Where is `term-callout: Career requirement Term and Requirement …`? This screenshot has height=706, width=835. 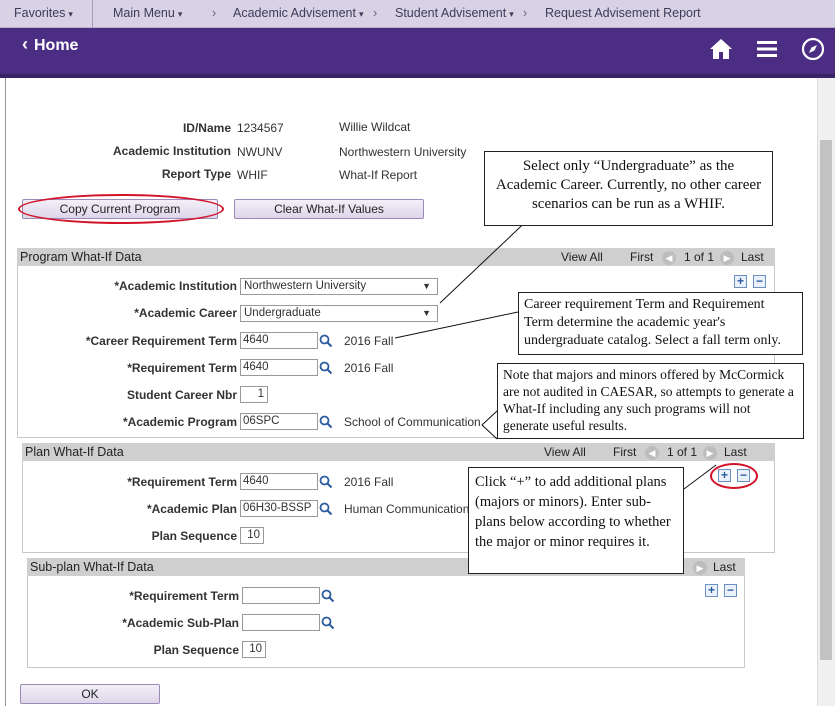
term-callout: Career requirement Term and Requirement … is located at coordinates (660, 323).